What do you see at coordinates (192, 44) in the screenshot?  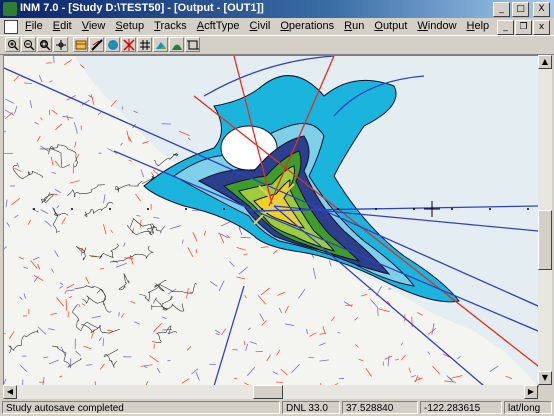 I see `select-box-icon` at bounding box center [192, 44].